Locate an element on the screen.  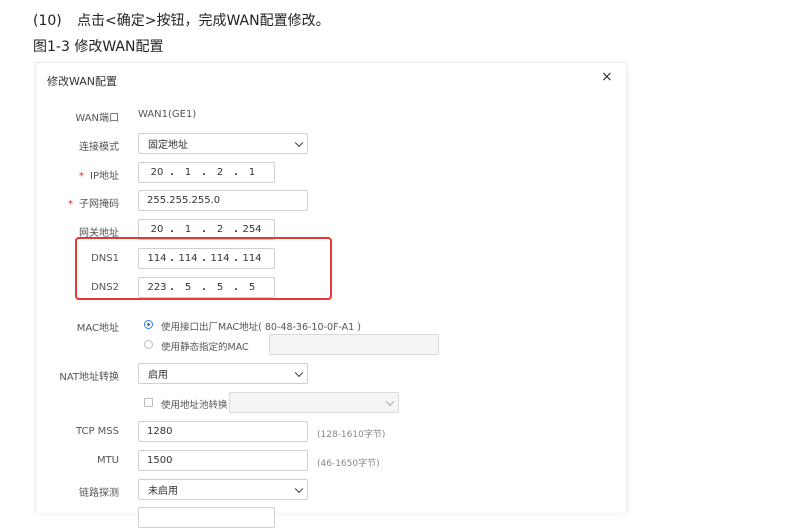
nat-label: NAT地址转换 is located at coordinates (89, 377).